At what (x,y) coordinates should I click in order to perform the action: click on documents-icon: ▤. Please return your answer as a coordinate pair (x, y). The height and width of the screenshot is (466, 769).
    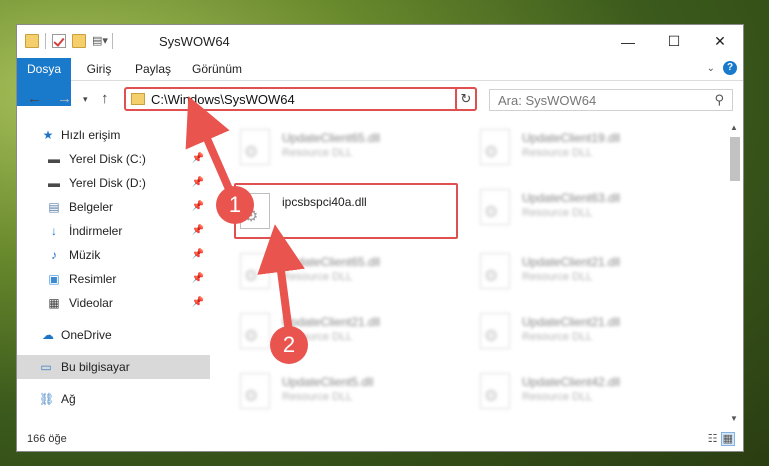
    Looking at the image, I should click on (54, 207).